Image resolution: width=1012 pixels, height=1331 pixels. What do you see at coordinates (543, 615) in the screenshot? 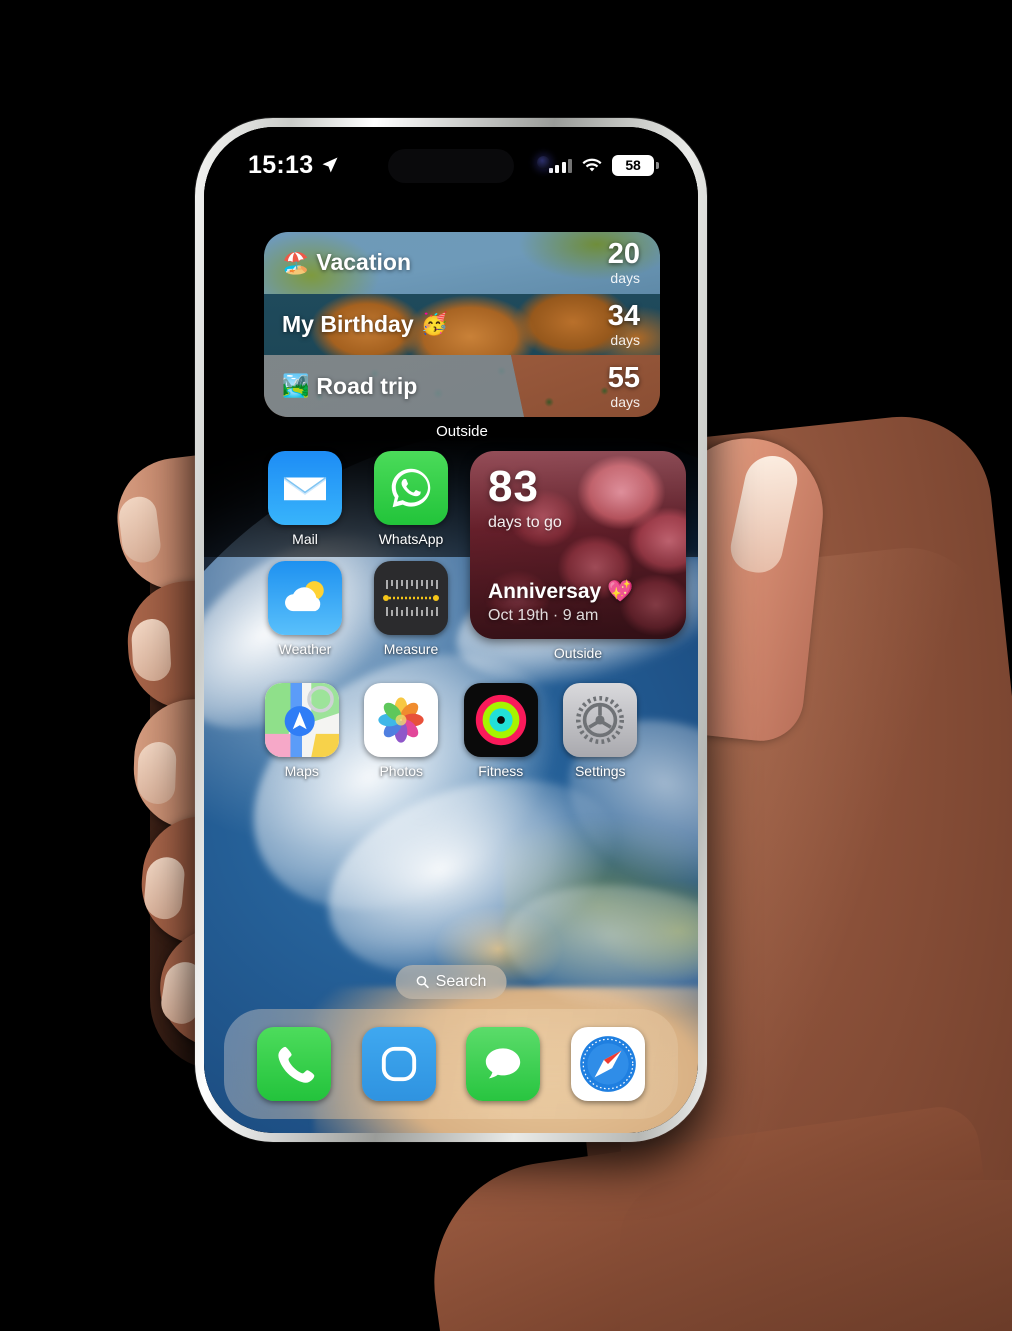
I see `anniversary-date: Oct 19th · 9 am` at bounding box center [543, 615].